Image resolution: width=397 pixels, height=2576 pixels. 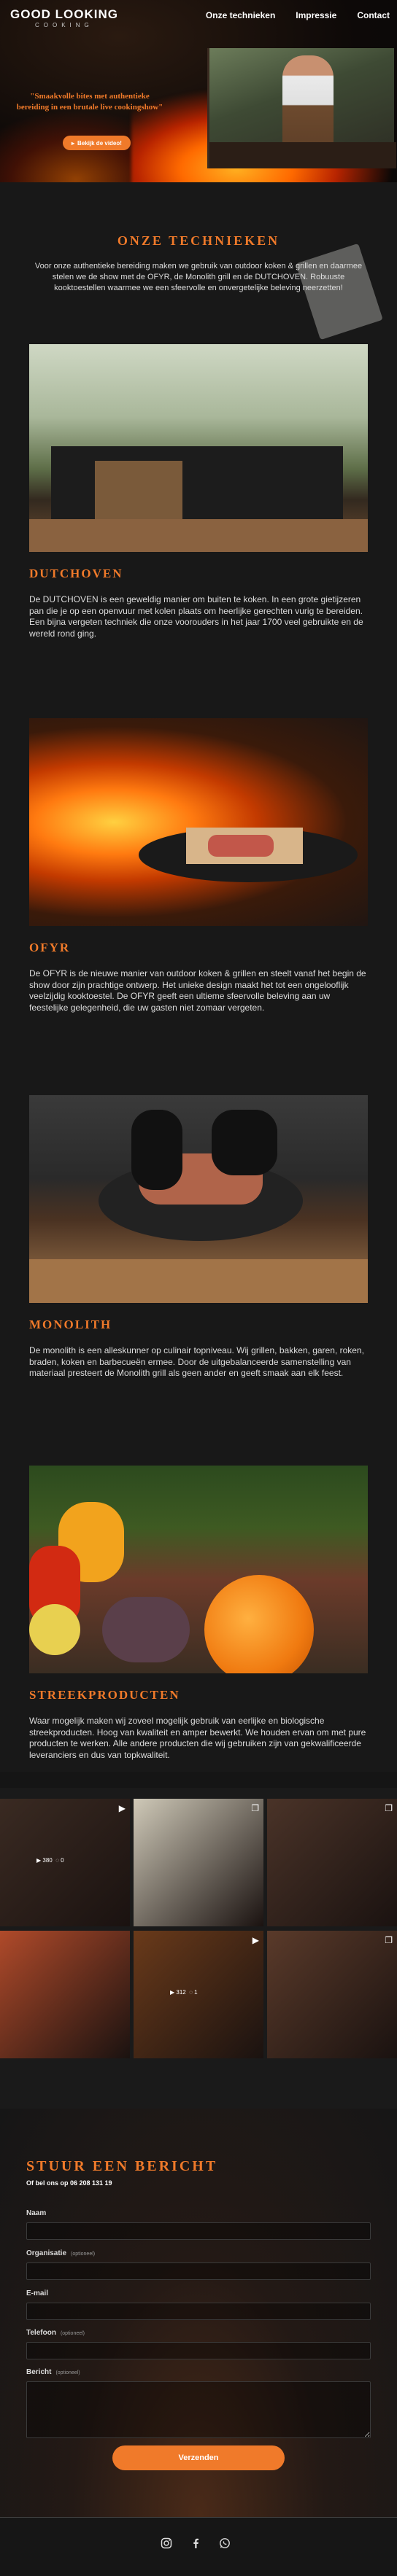 I want to click on organisatie-field, so click(x=198, y=2271).